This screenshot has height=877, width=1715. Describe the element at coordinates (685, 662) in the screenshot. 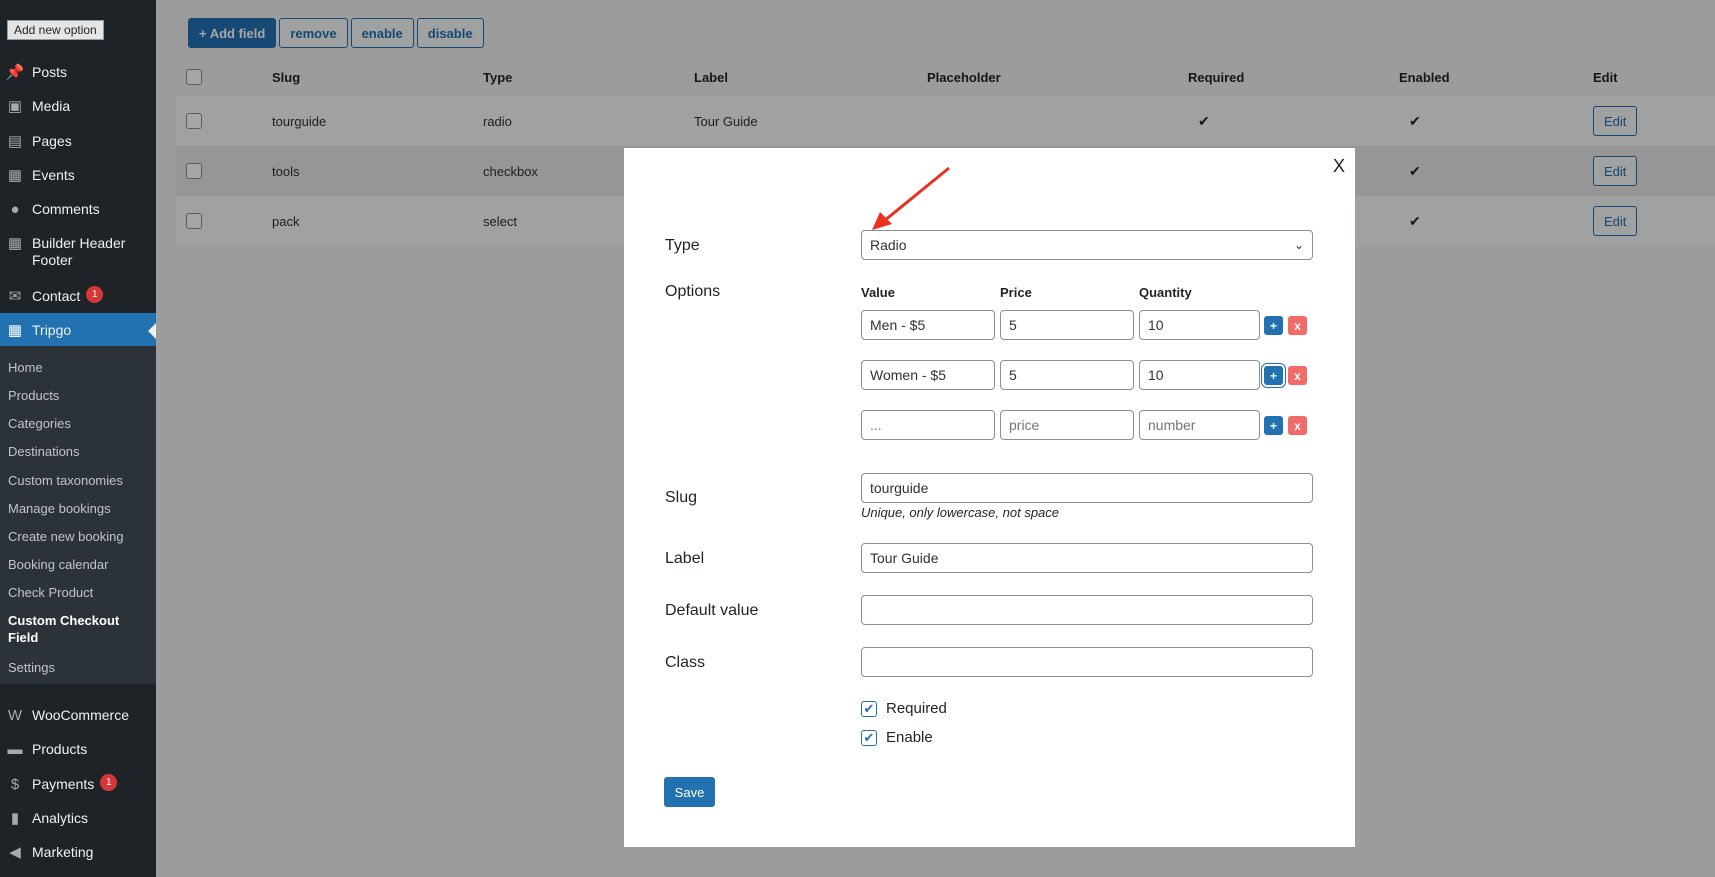

I see `class-label: Class` at that location.